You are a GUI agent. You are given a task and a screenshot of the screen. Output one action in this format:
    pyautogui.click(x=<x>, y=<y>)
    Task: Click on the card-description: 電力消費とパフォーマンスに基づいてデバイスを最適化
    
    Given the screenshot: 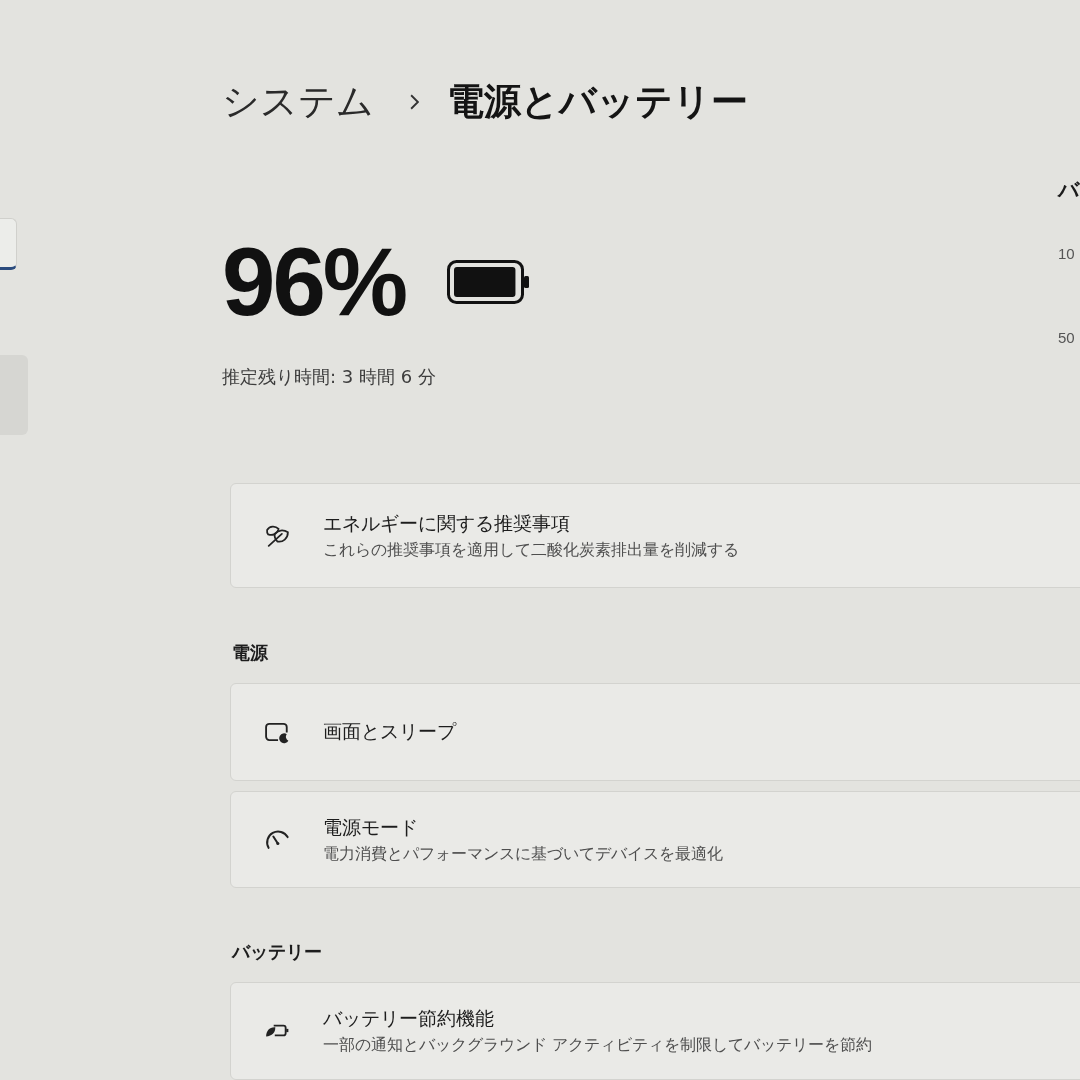 What is the action you would take?
    pyautogui.click(x=523, y=853)
    